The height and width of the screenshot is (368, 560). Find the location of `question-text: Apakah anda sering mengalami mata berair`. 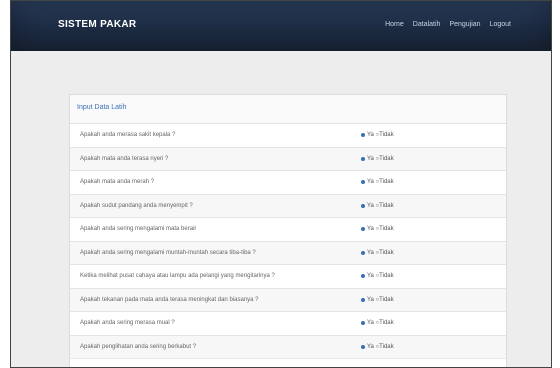

question-text: Apakah anda sering mengalami mata berair is located at coordinates (138, 229).